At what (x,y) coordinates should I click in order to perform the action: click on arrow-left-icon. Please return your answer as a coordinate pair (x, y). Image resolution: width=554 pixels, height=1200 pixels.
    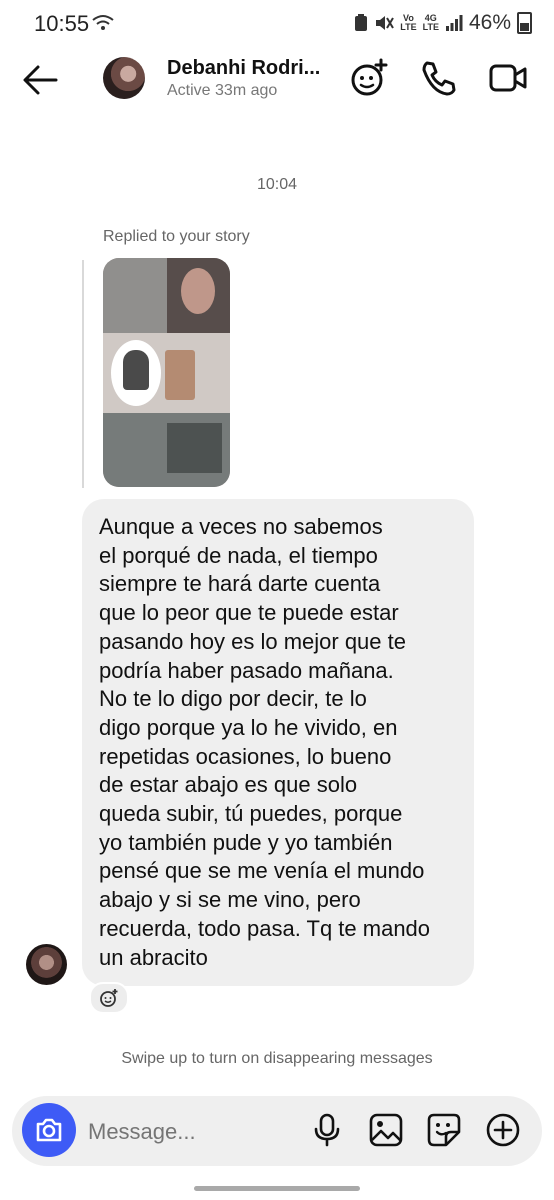
    Looking at the image, I should click on (40, 80).